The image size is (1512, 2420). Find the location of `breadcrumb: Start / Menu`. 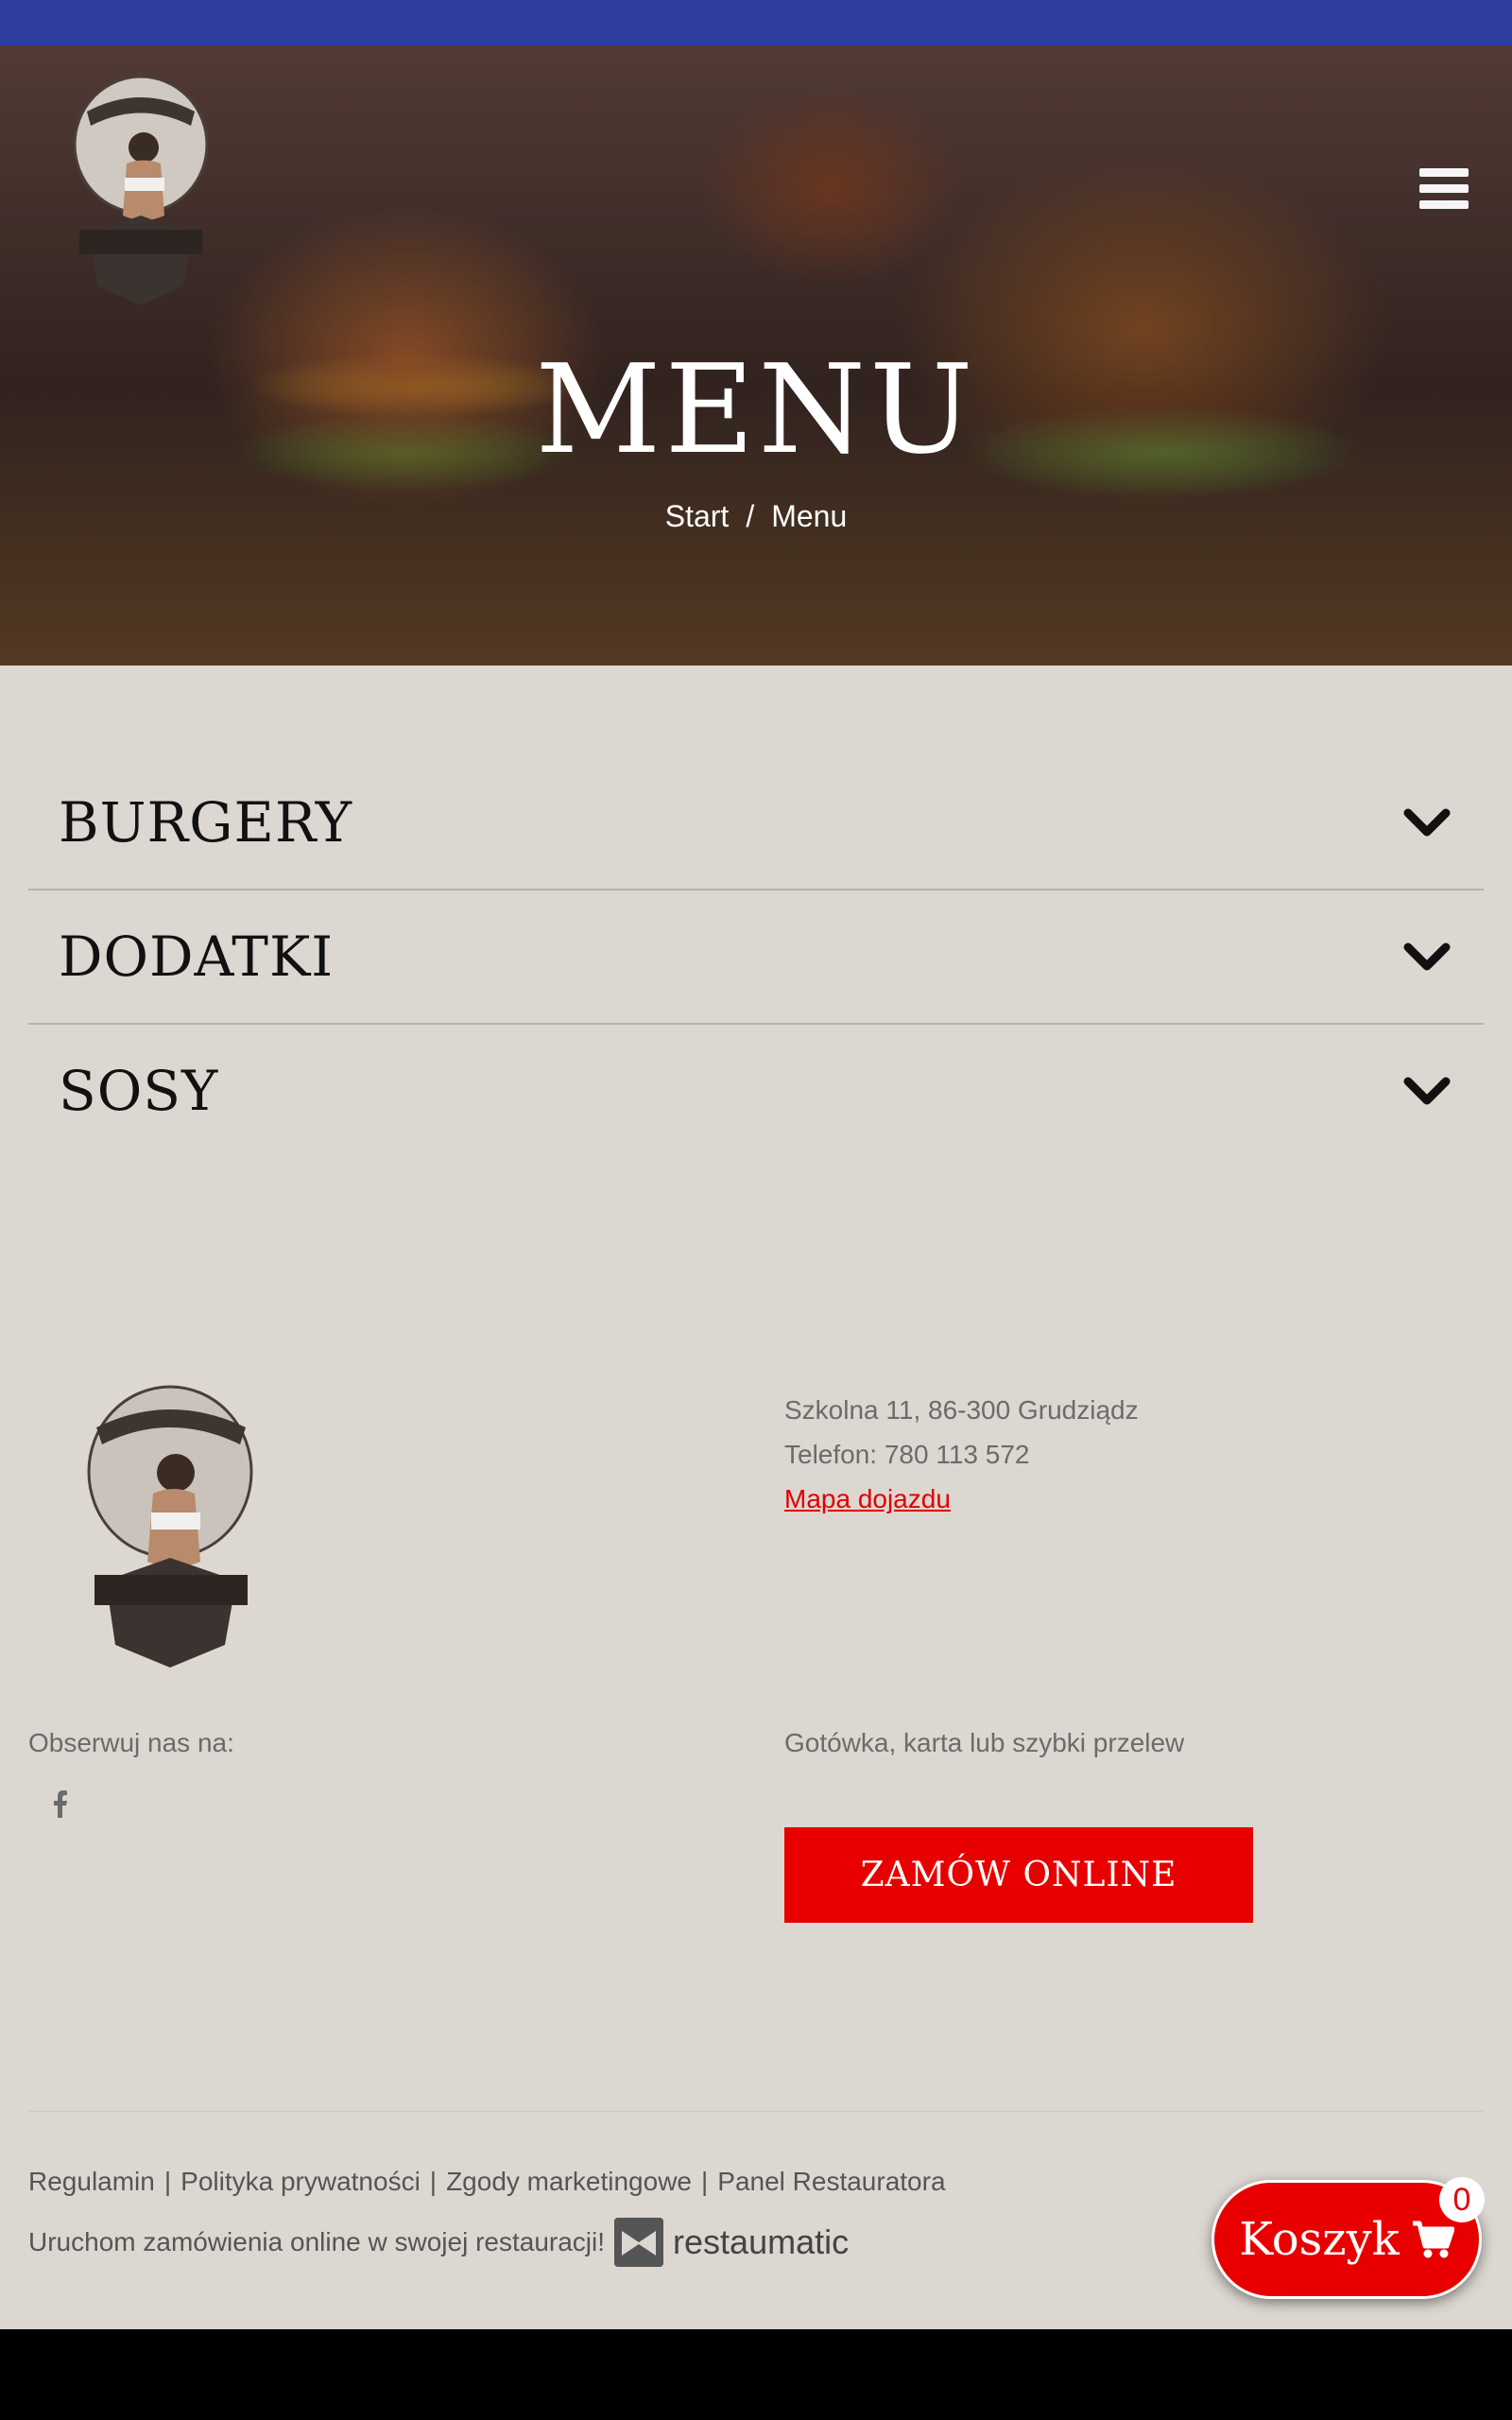

breadcrumb: Start / Menu is located at coordinates (756, 516).